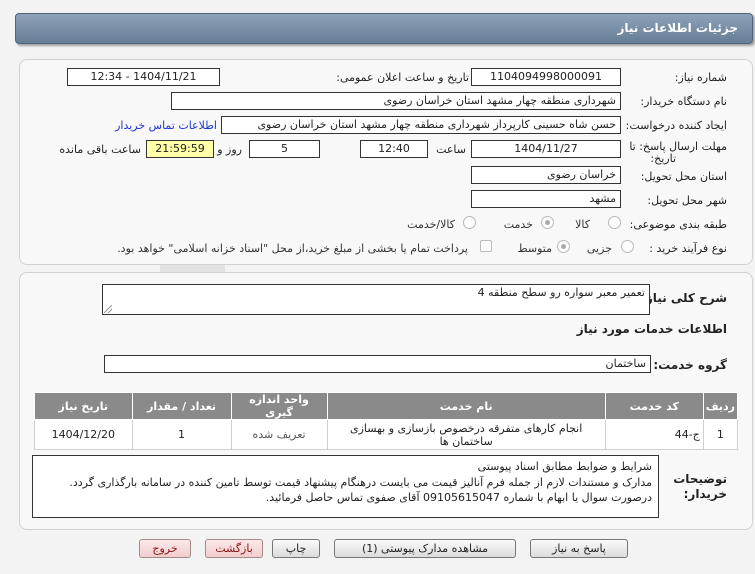  I want to click on buyer-notes-label-2: خریدار:, so click(705, 494).